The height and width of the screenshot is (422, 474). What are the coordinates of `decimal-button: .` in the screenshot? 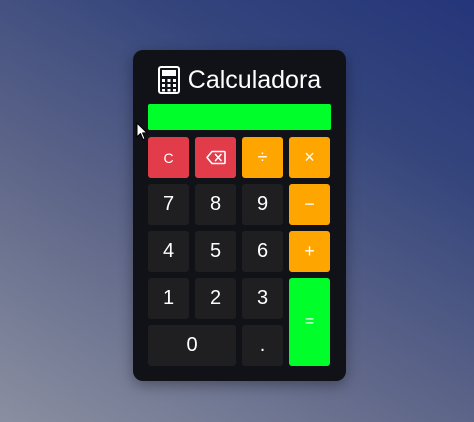 It's located at (262, 345).